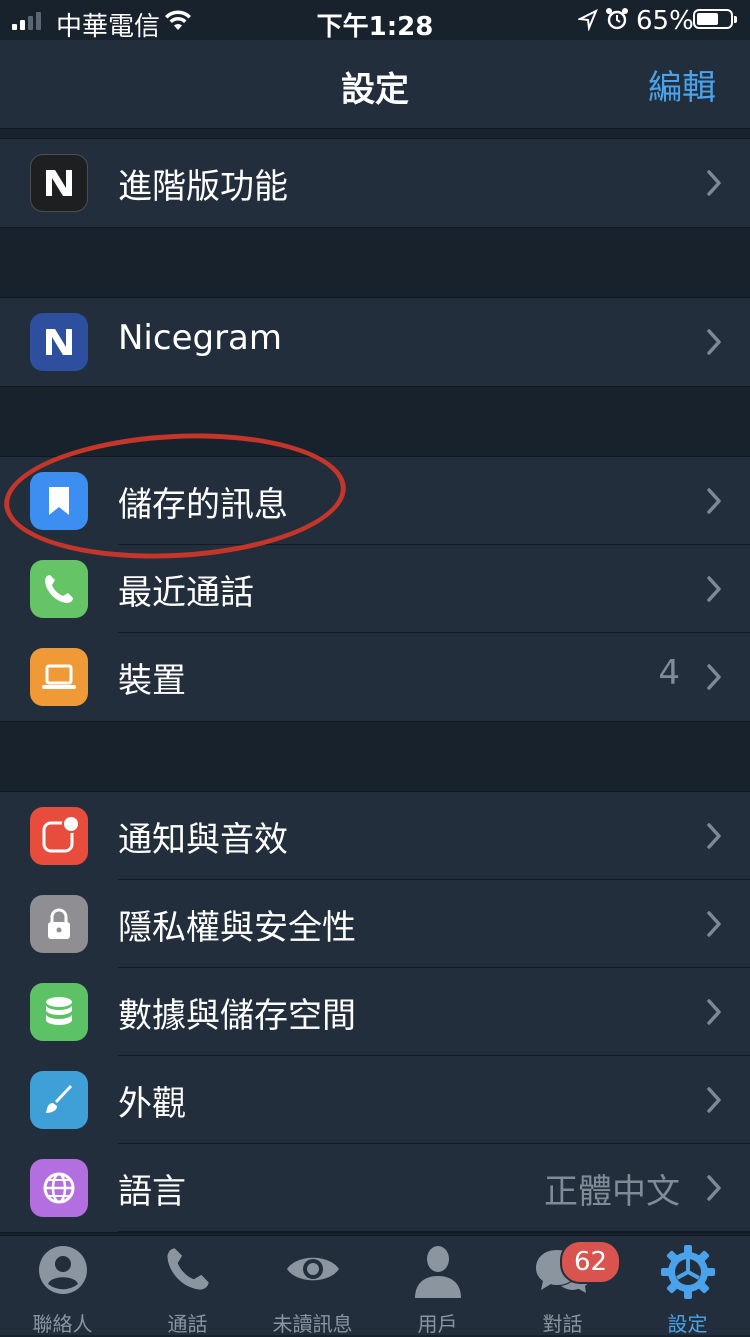 This screenshot has height=1337, width=750. What do you see at coordinates (375, 924) in the screenshot?
I see `settings-row-privacy: 隱私權與安全性` at bounding box center [375, 924].